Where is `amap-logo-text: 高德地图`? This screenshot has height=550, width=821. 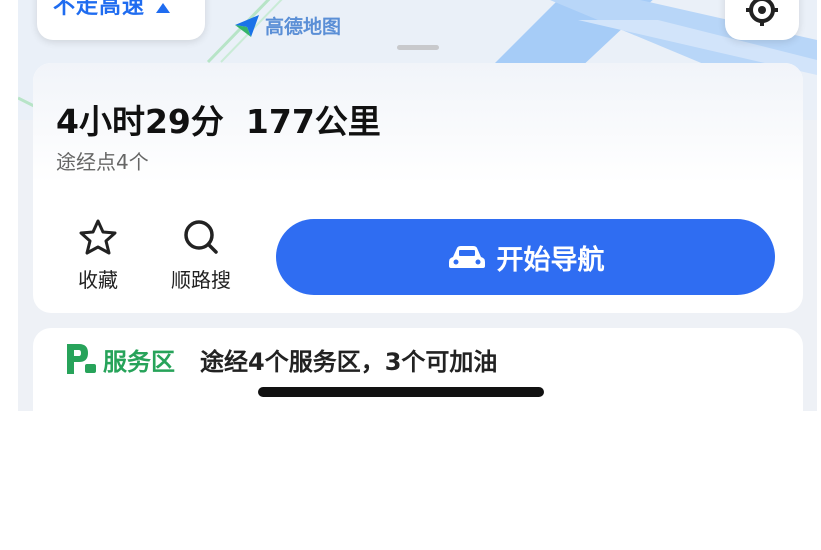 amap-logo-text: 高德地图 is located at coordinates (303, 26).